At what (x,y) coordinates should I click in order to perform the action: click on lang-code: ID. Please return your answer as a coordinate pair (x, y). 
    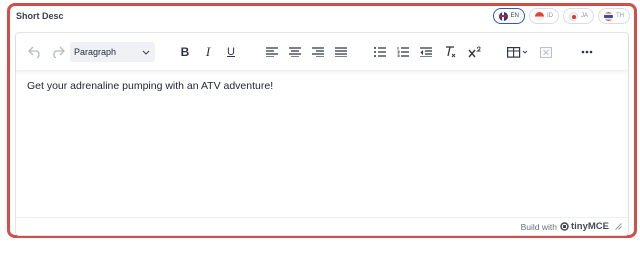
    Looking at the image, I should click on (549, 16).